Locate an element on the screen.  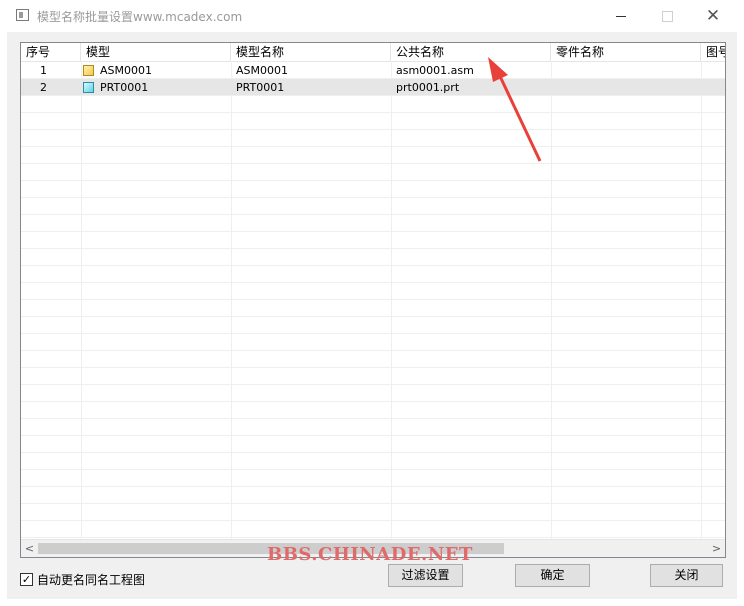
annotation-arrow is located at coordinates (515, 109).